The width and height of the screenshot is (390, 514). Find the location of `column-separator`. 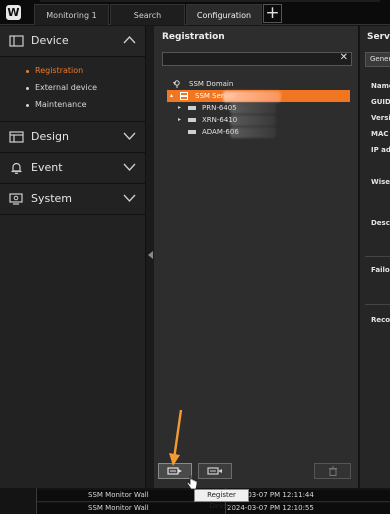

column-separator is located at coordinates (36, 501).